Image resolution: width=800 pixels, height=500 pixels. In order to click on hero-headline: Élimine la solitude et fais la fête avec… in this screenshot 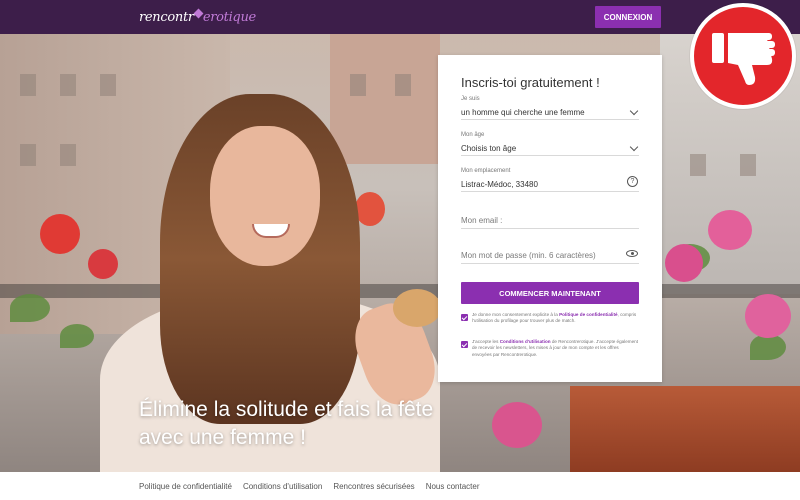, I will do `click(286, 423)`.